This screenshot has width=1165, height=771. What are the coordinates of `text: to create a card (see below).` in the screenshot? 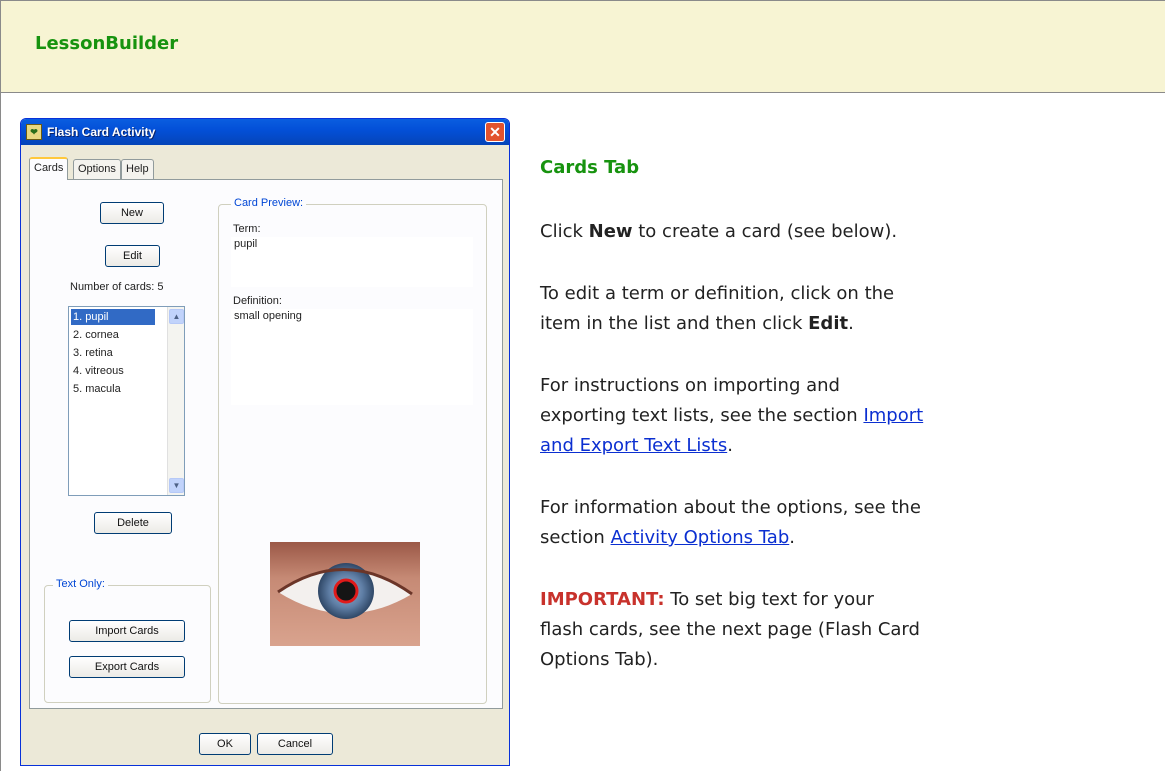 It's located at (765, 231).